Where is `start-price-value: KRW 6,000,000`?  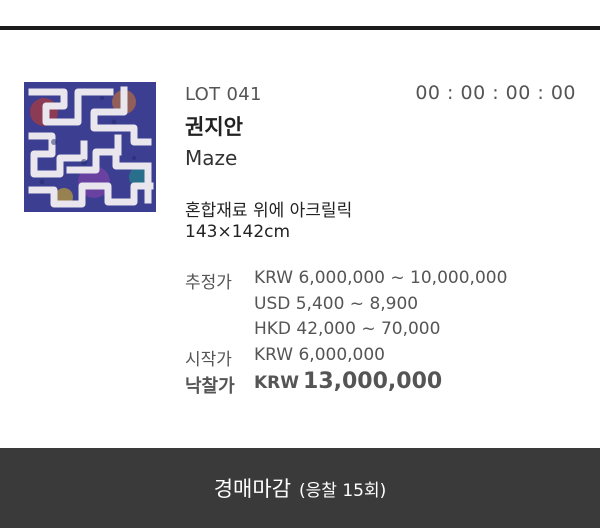
start-price-value: KRW 6,000,000 is located at coordinates (320, 355).